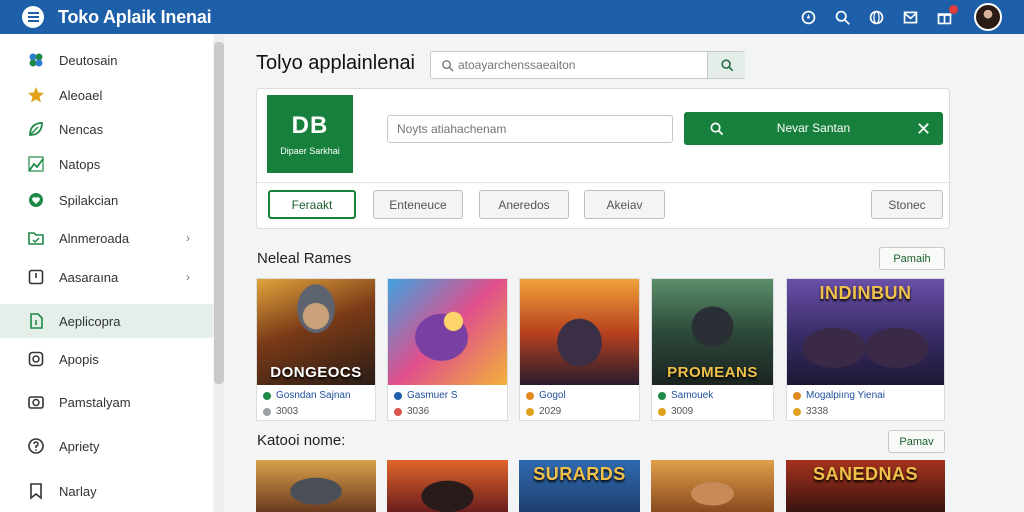 The width and height of the screenshot is (1024, 512). What do you see at coordinates (552, 395) in the screenshot?
I see `game-title: Gogol` at bounding box center [552, 395].